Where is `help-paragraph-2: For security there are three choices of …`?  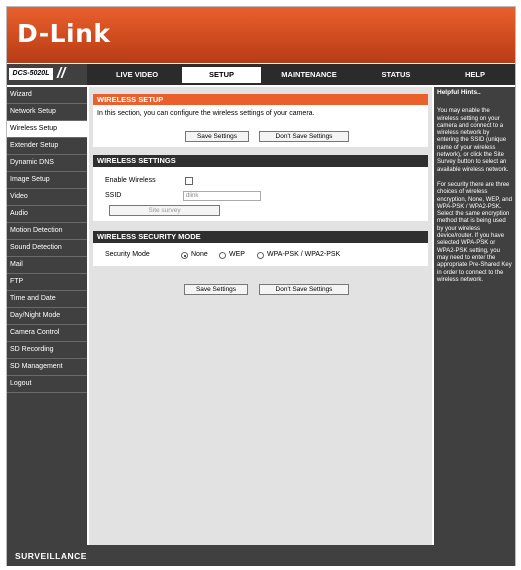
help-paragraph-2: For security there are three choices of … is located at coordinates (474, 232).